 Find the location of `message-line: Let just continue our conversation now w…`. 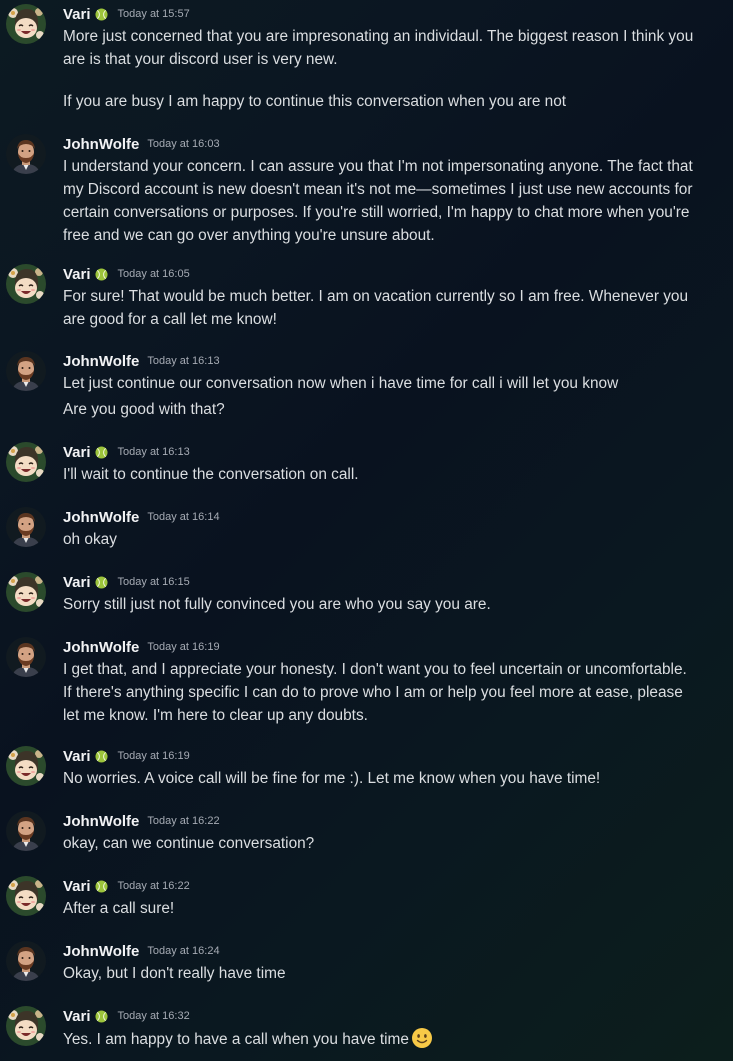

message-line: Let just continue our conversation now w… is located at coordinates (341, 383).